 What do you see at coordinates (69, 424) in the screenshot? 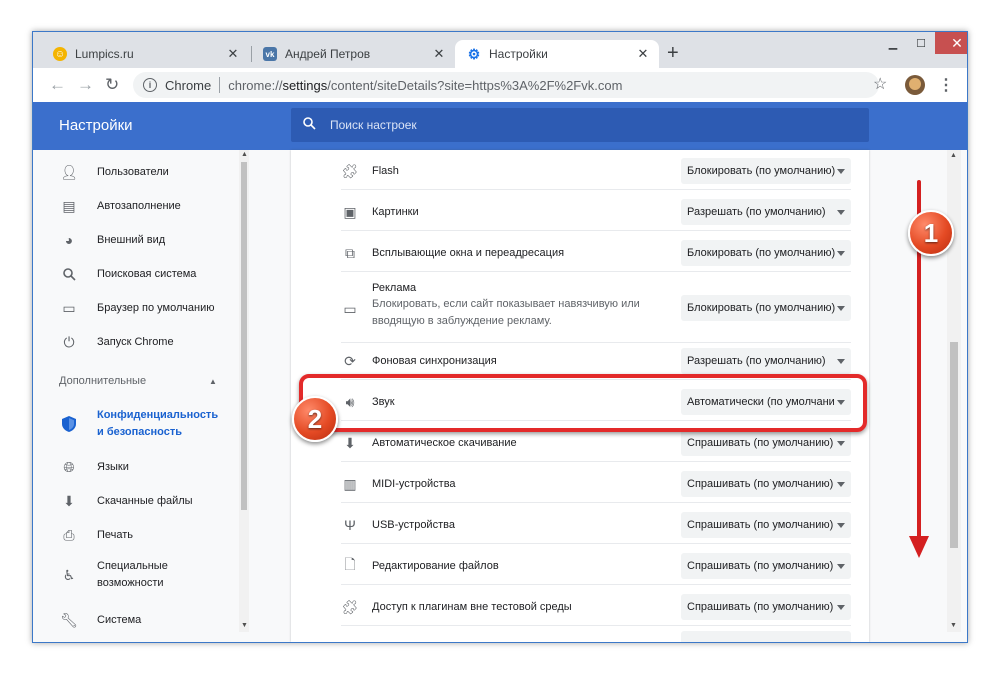
I see `shield-icon` at bounding box center [69, 424].